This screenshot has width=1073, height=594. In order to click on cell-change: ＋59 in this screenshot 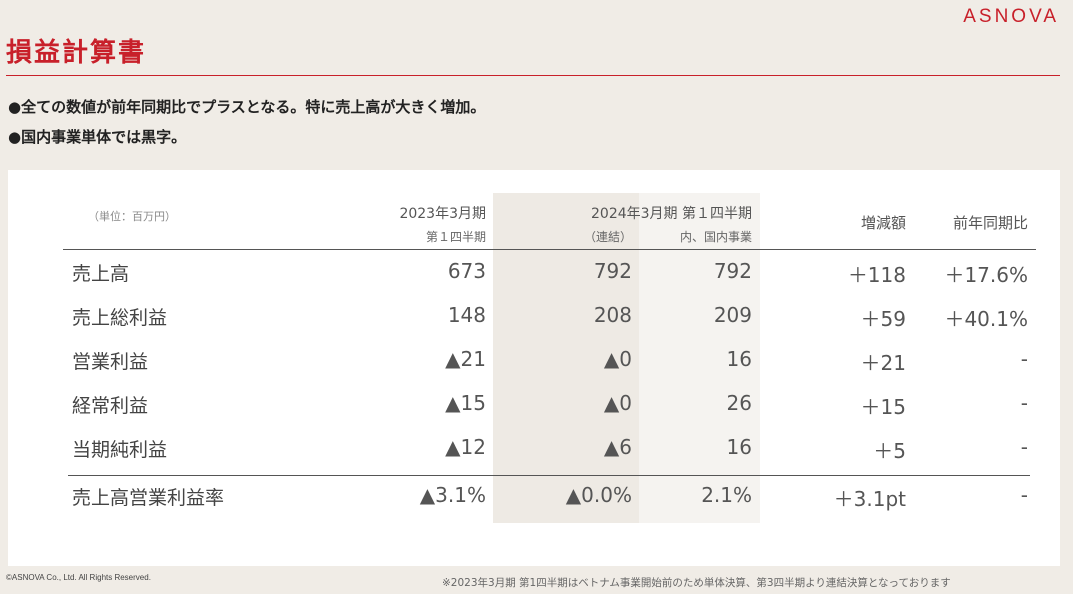, I will do `click(883, 319)`.